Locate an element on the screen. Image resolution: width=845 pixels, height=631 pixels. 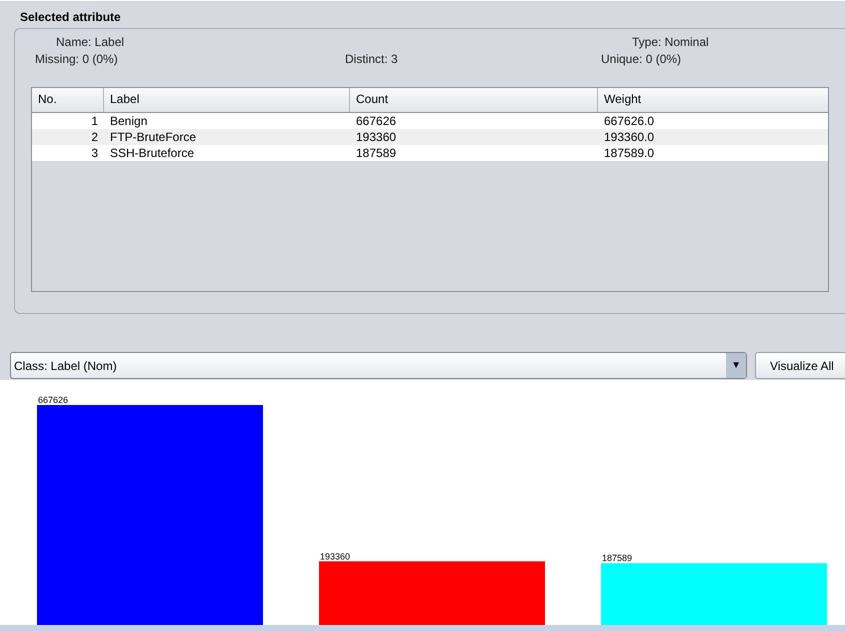
column-header: Count is located at coordinates (474, 100).